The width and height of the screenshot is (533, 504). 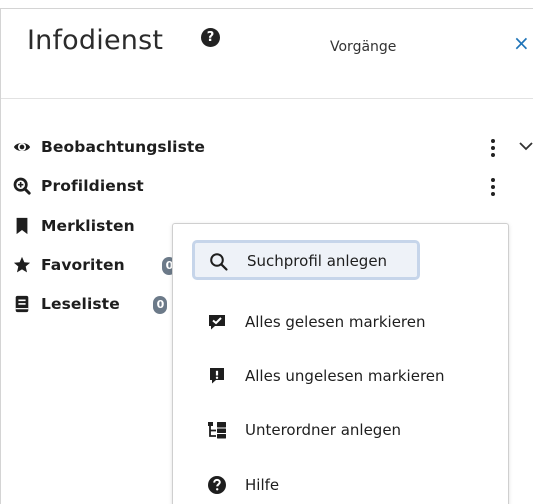 I want to click on menu-item-label: Hilfe, so click(x=262, y=485).